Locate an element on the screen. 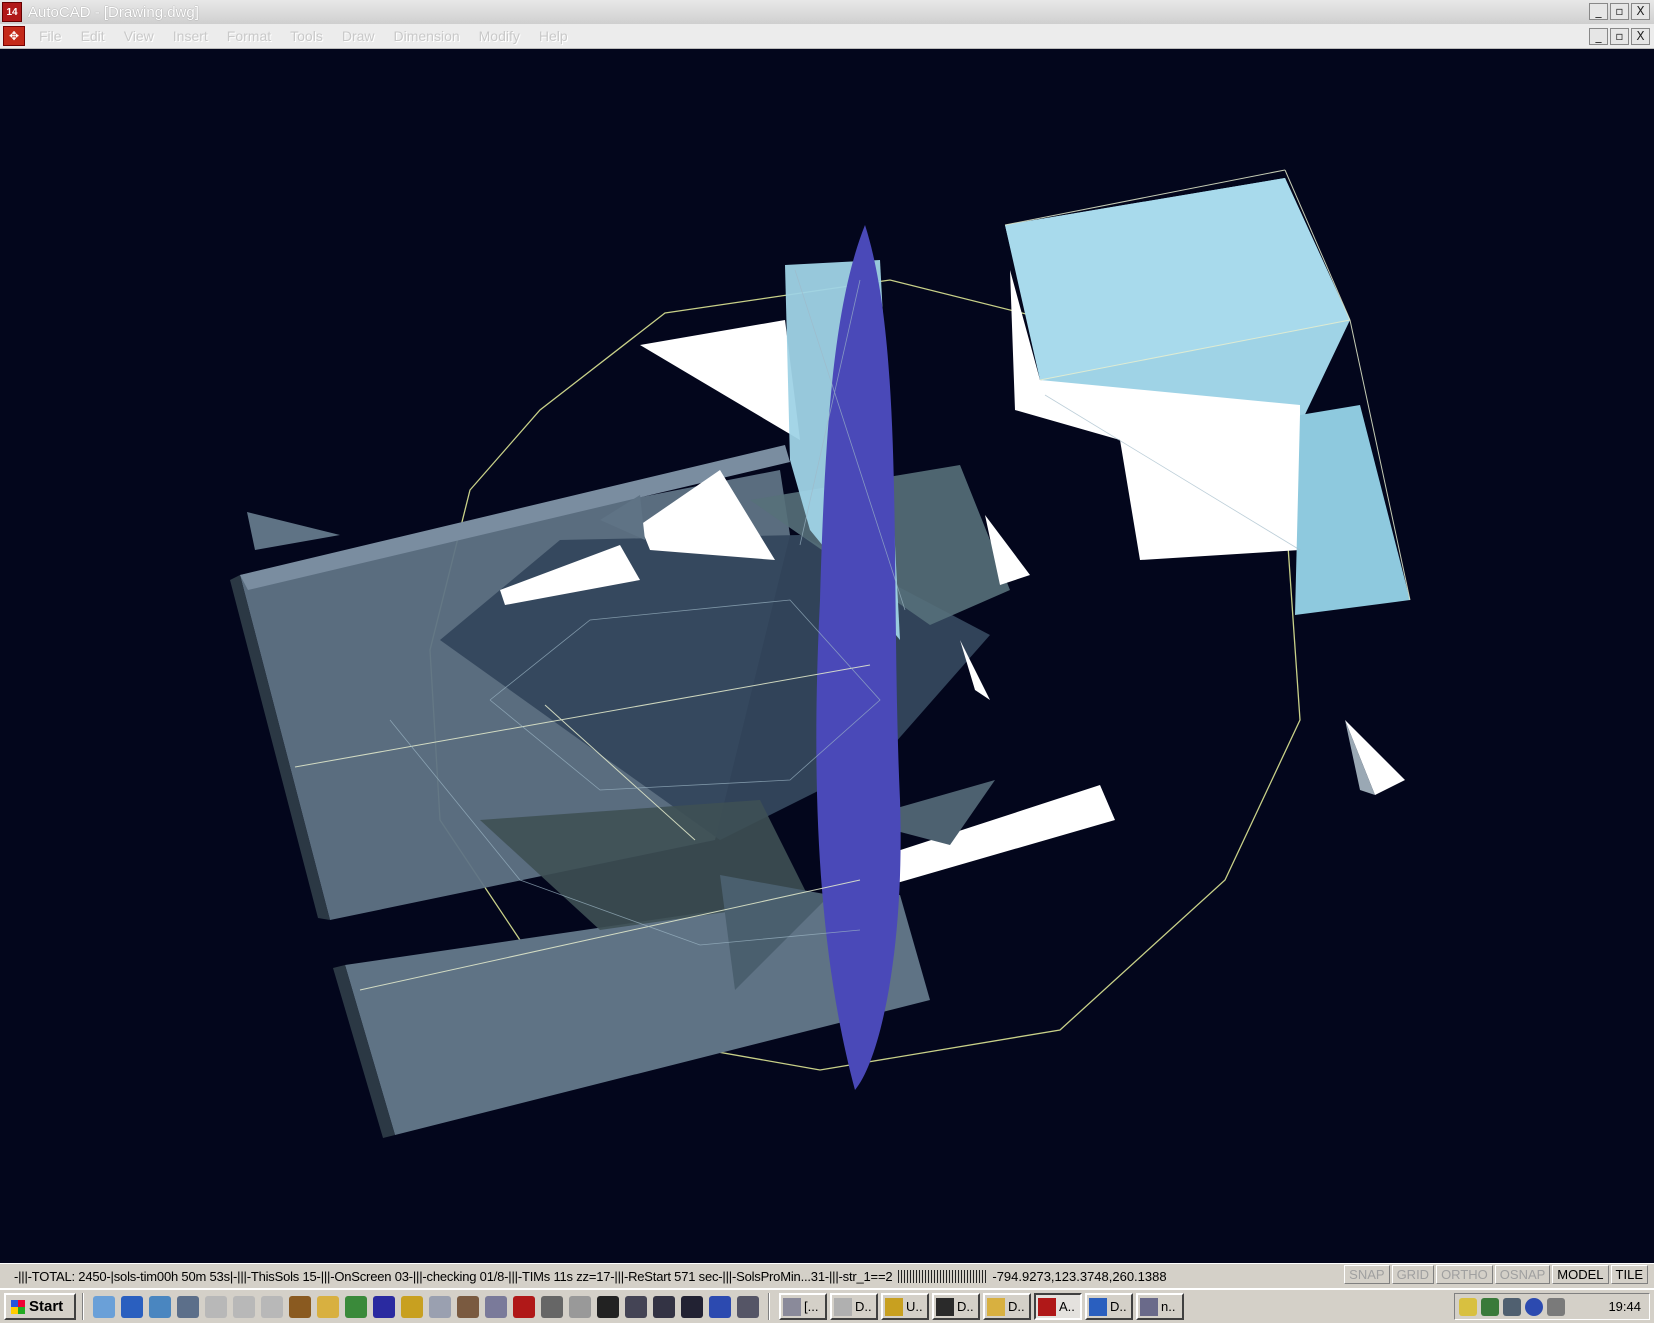 This screenshot has width=1654, height=1323. model-toggle: MODEL is located at coordinates (1580, 1274).